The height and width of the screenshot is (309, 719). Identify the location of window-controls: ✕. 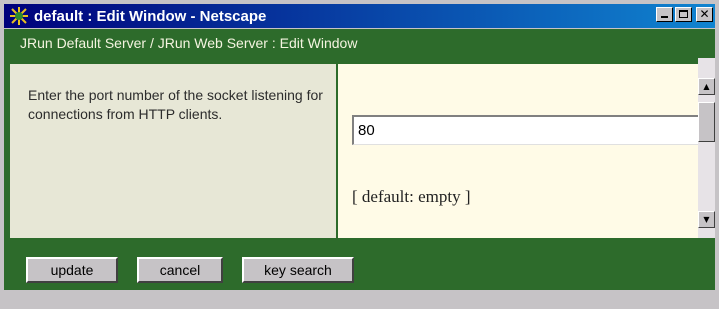
(684, 14).